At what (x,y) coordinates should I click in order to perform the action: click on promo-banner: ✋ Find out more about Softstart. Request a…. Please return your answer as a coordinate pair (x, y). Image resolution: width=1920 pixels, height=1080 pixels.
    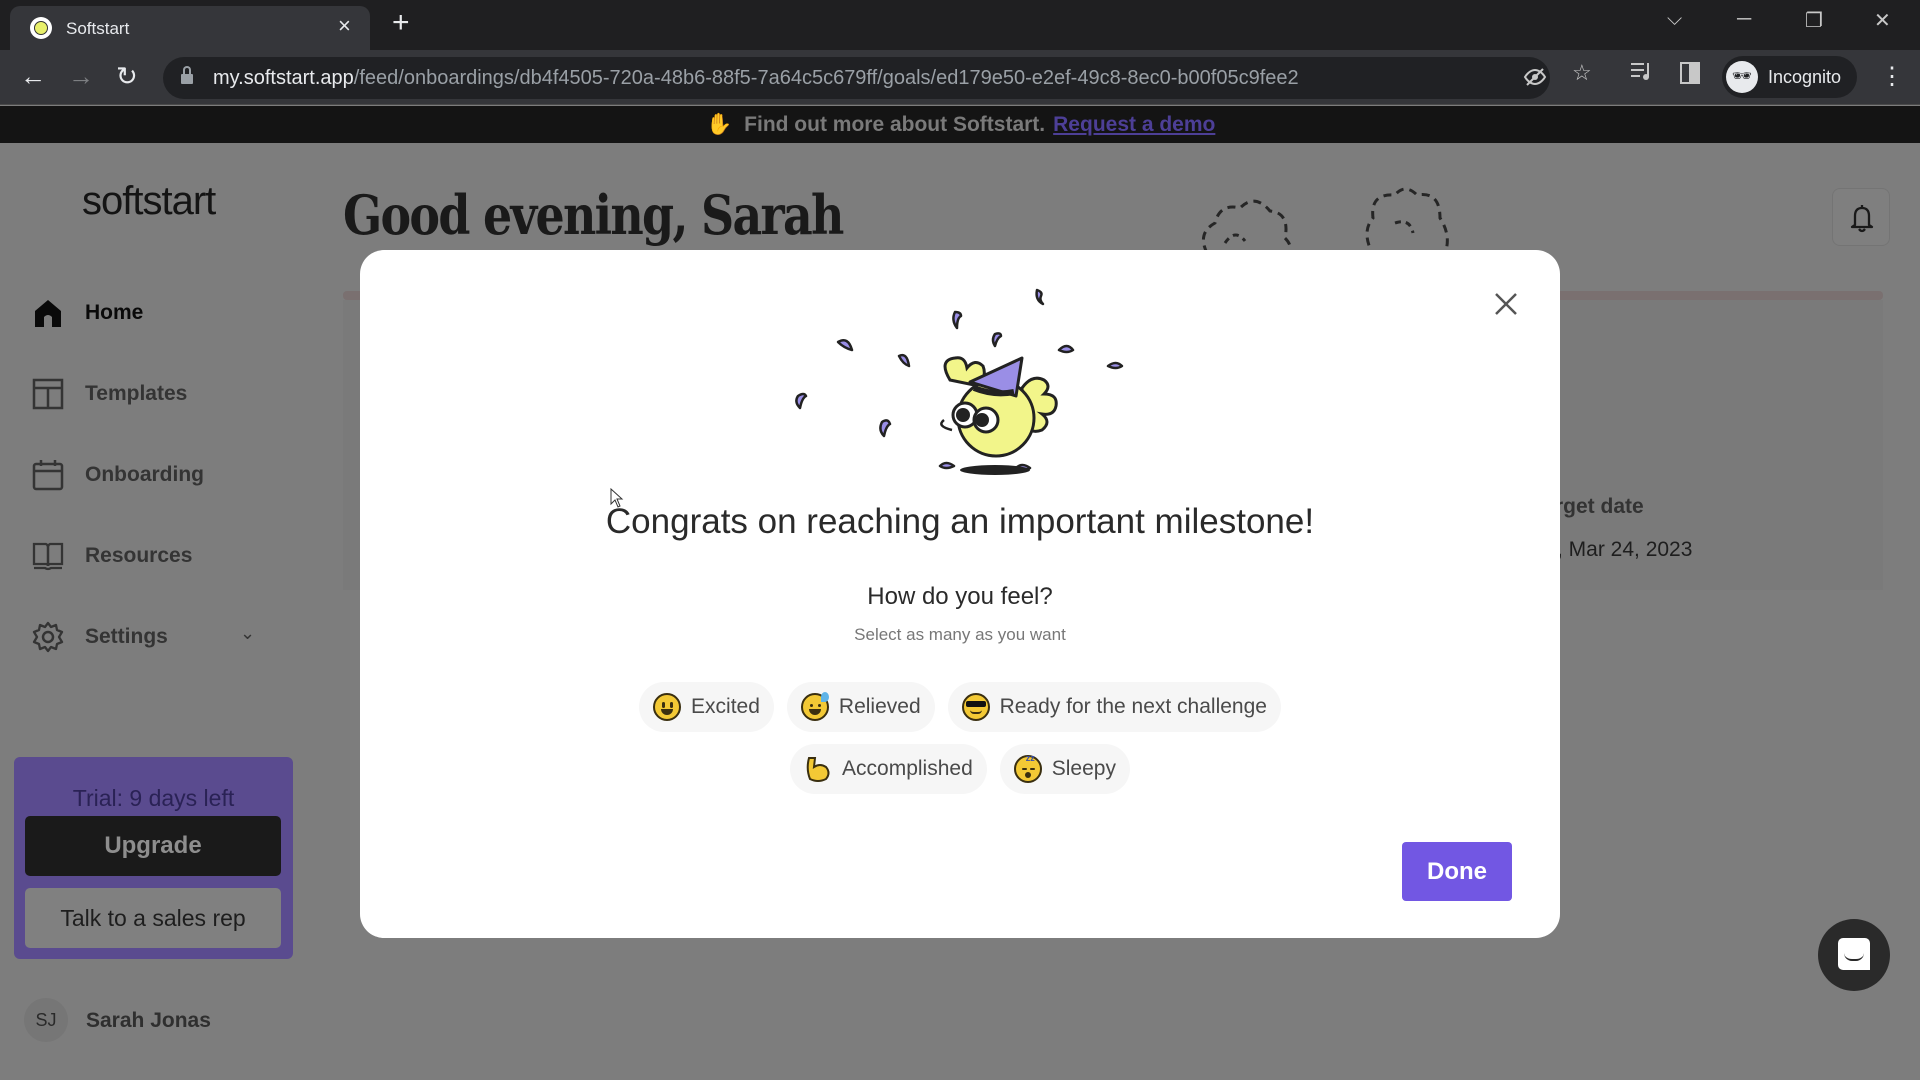
    Looking at the image, I should click on (960, 124).